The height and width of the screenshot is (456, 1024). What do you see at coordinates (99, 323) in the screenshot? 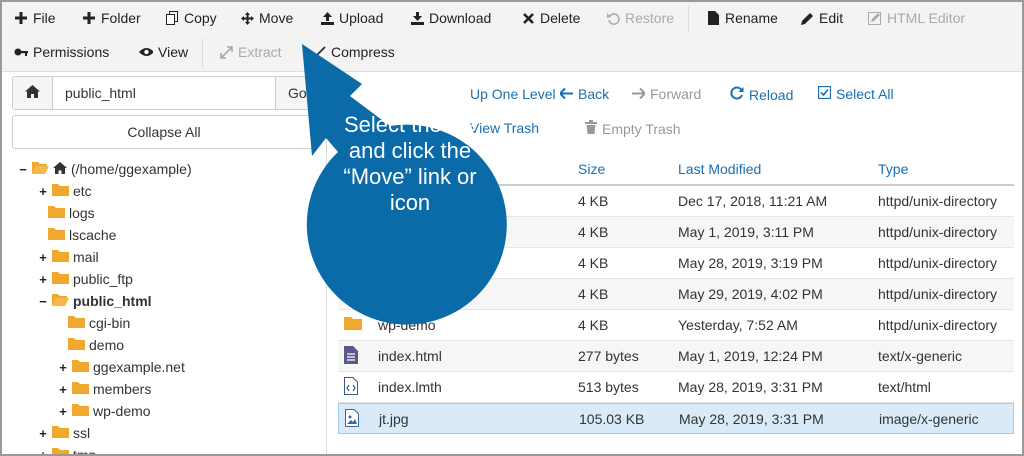
I see `tree-item-cgi-bin: cgi-bin` at bounding box center [99, 323].